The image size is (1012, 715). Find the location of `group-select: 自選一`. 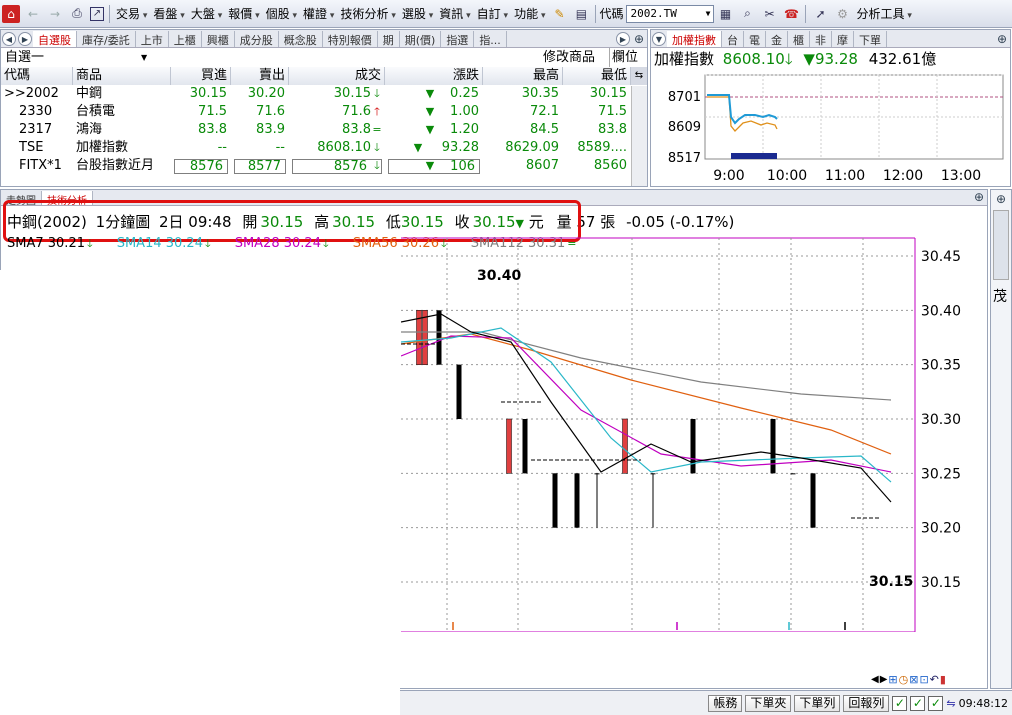

group-select: 自選一 is located at coordinates (24, 57).